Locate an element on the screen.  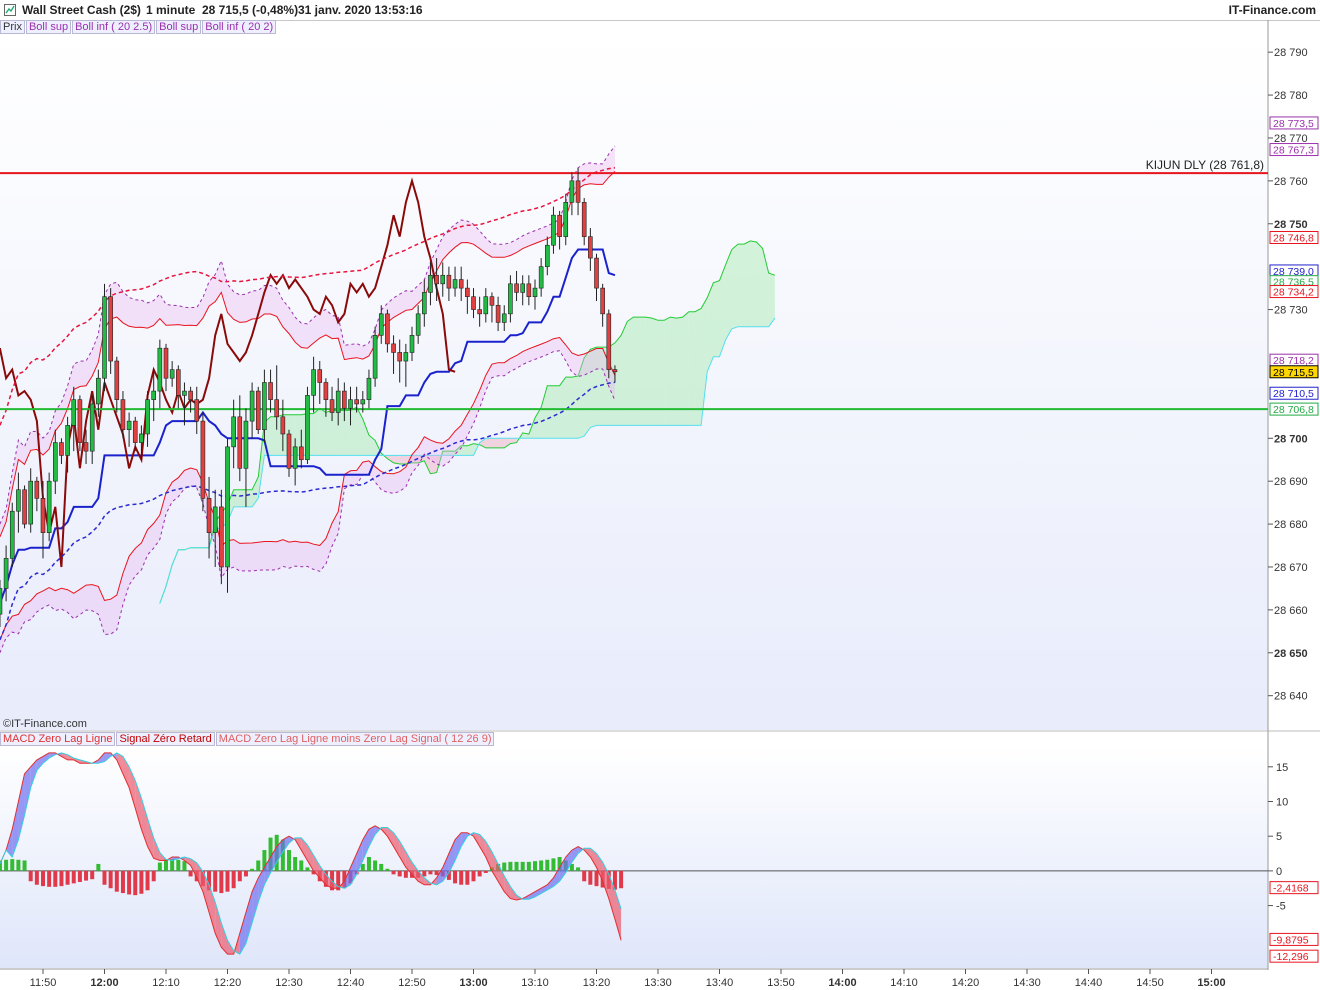
x-tick-label: 12:10 is located at coordinates (166, 983).